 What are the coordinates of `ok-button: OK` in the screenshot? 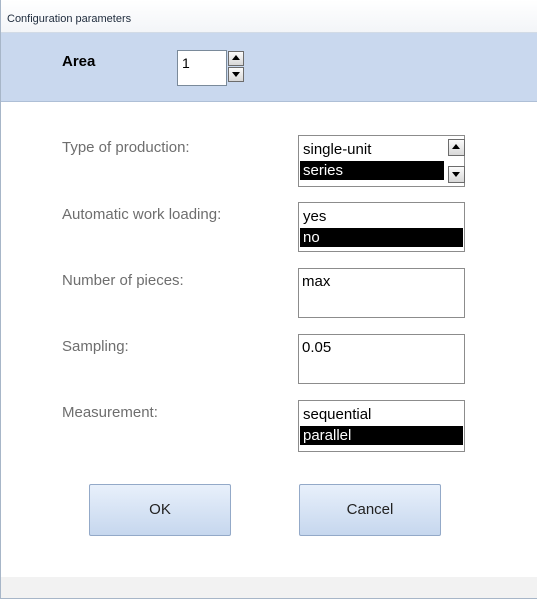 It's located at (160, 510).